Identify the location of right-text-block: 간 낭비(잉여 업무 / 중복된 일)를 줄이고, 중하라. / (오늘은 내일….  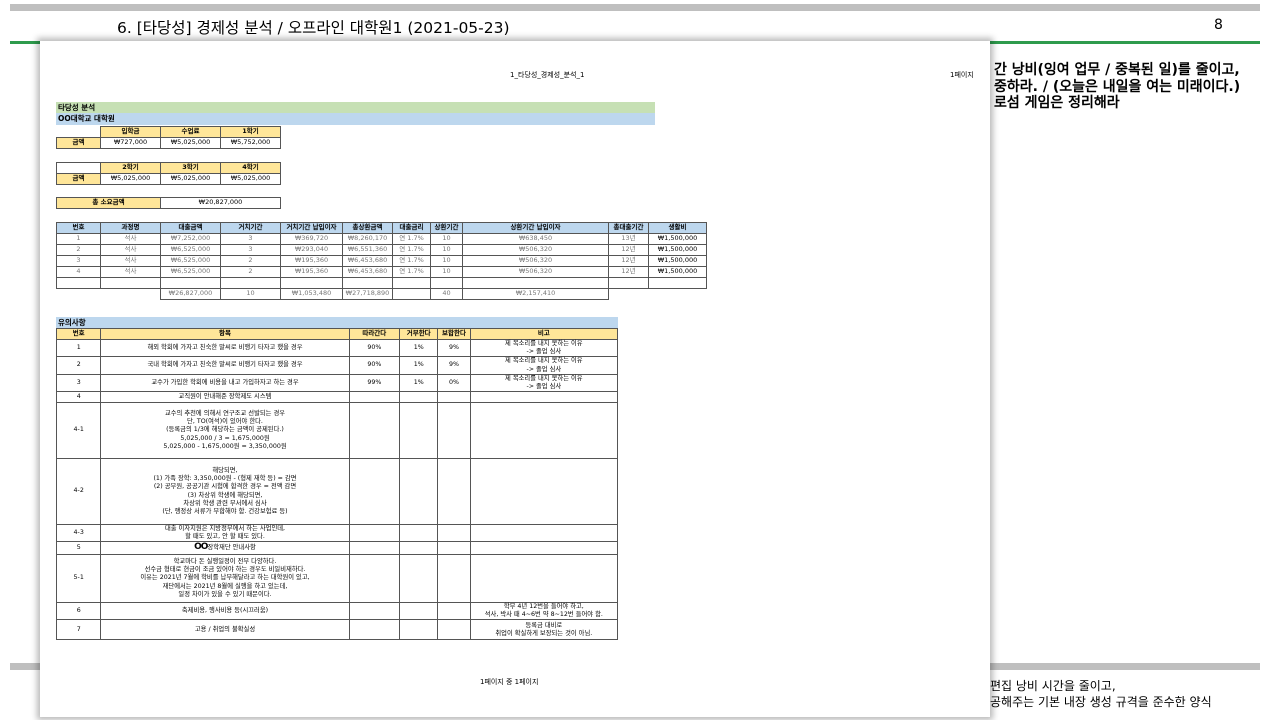
(1117, 87).